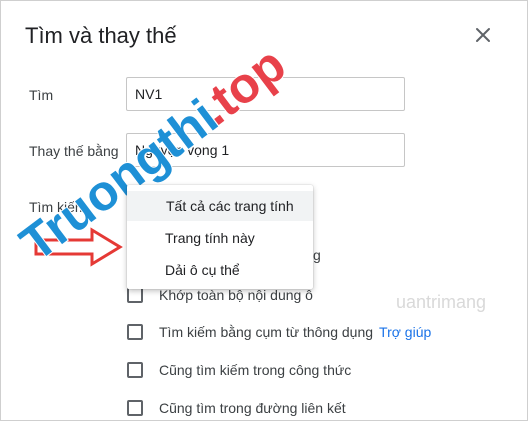  Describe the element at coordinates (135, 295) in the screenshot. I see `match-entire-checkbox` at that location.